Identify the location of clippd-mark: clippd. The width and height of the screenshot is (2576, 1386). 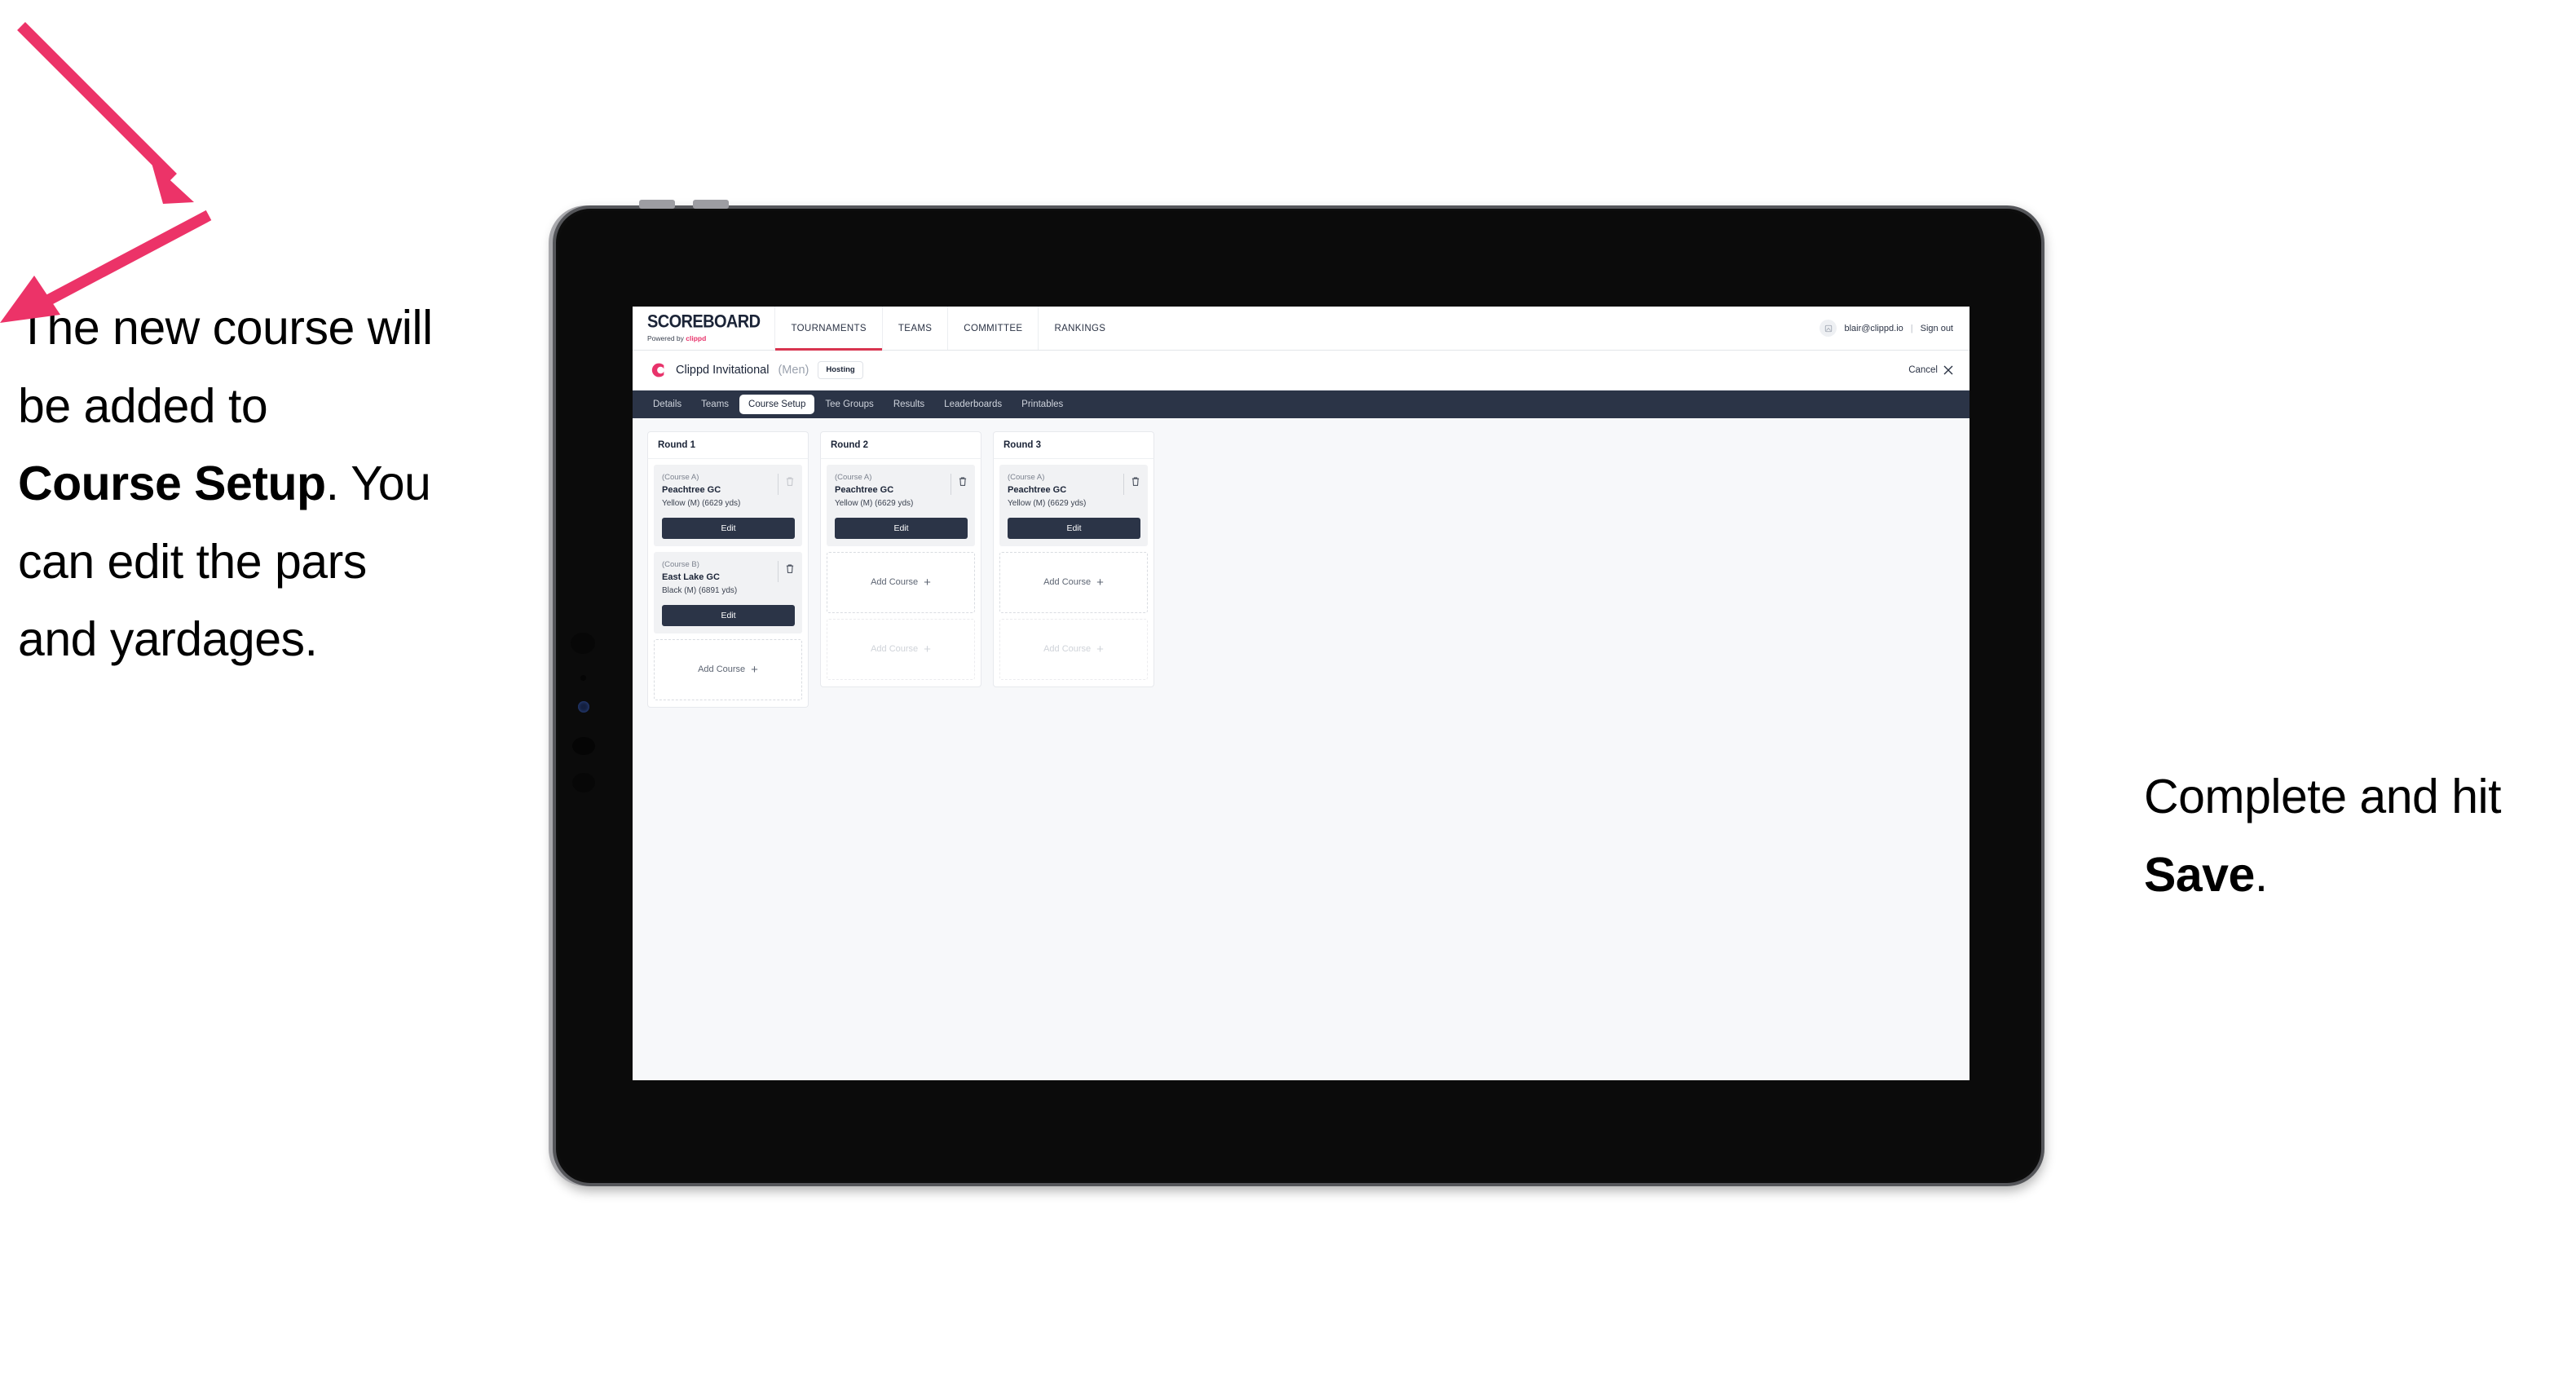
(696, 338).